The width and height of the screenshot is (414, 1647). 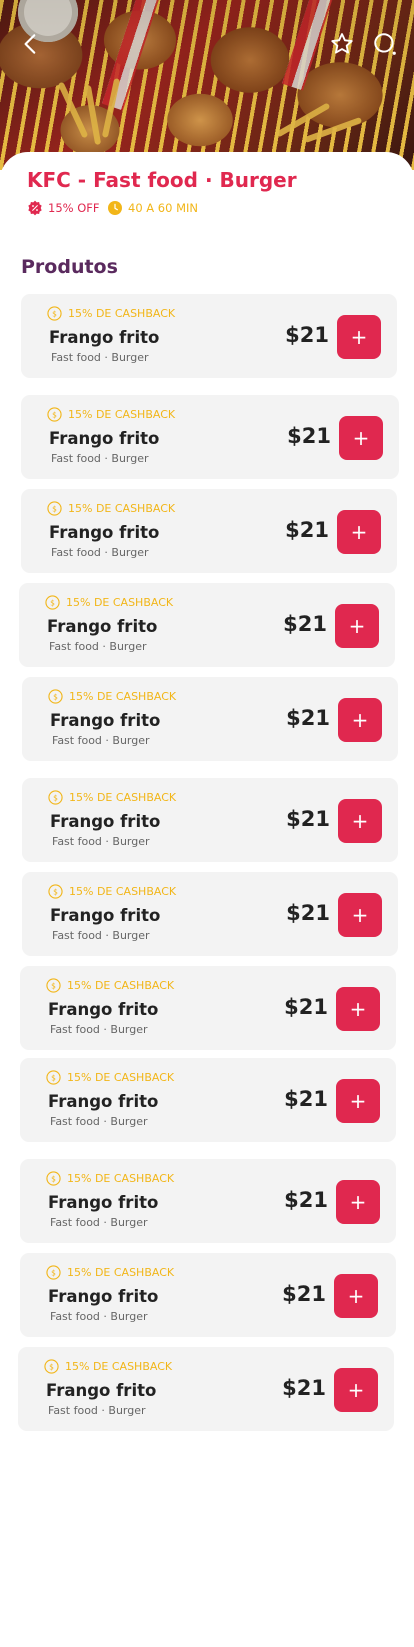 I want to click on favorite-button, so click(x=342, y=44).